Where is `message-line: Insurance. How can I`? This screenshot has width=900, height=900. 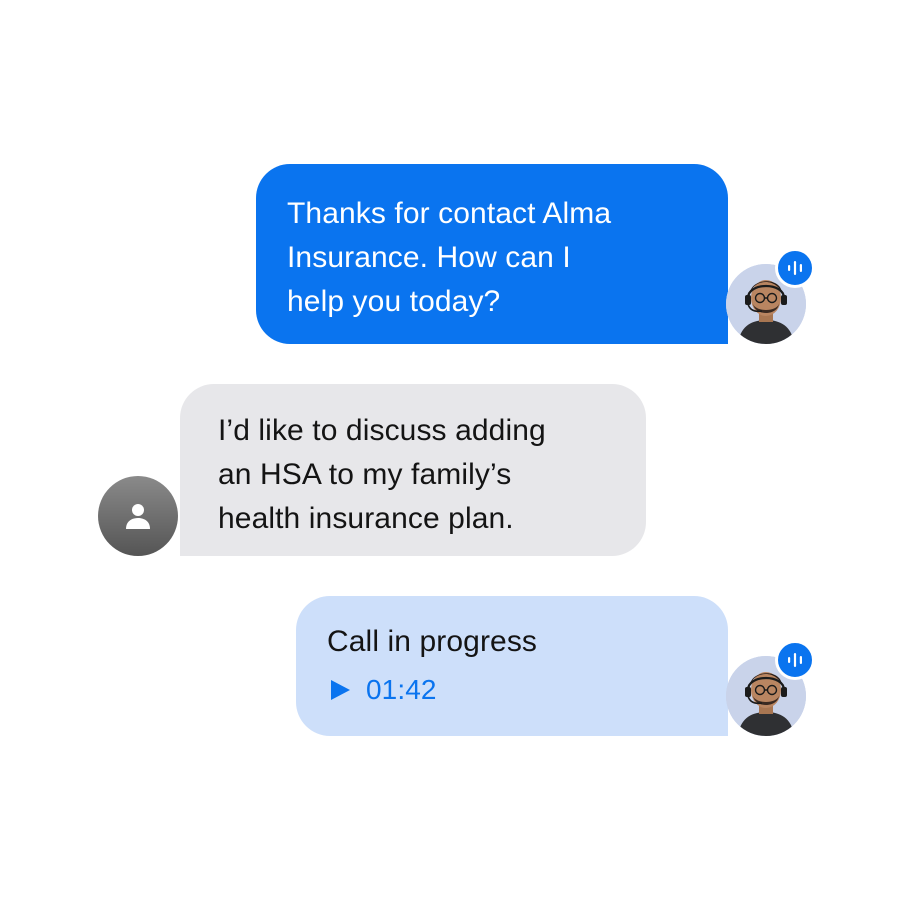
message-line: Insurance. How can I is located at coordinates (429, 257).